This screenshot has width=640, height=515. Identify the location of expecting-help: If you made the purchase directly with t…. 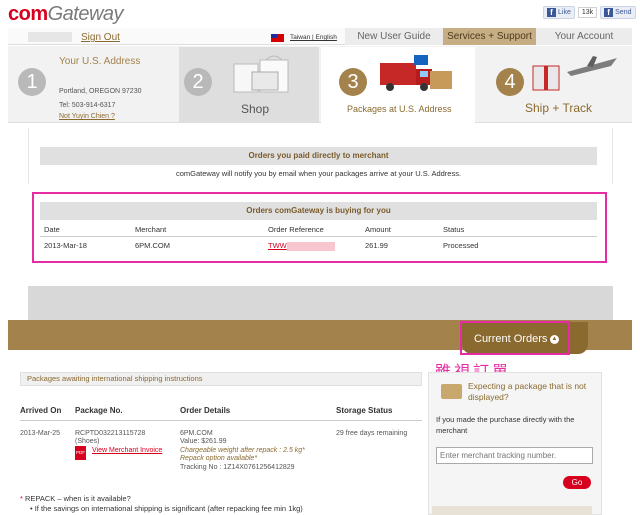
(505, 425).